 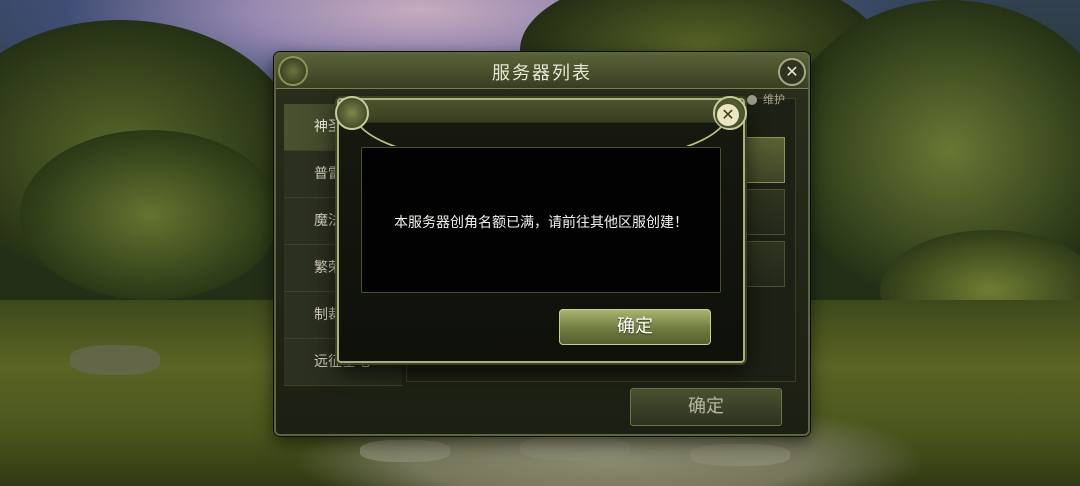 I want to click on server-list-titlebar: 服务器列表 ✕, so click(x=542, y=71).